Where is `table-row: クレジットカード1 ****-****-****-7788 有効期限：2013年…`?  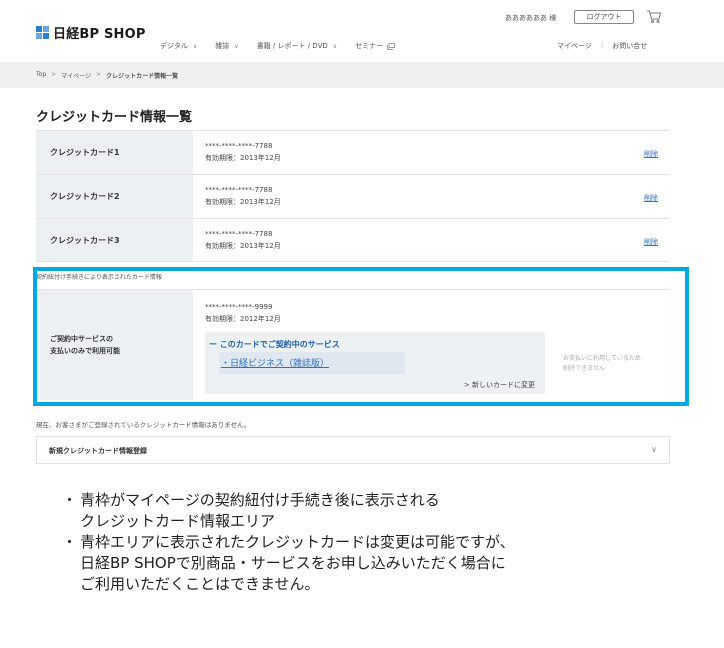 table-row: クレジットカード1 ****-****-****-7788 有効期限：2013年… is located at coordinates (353, 152).